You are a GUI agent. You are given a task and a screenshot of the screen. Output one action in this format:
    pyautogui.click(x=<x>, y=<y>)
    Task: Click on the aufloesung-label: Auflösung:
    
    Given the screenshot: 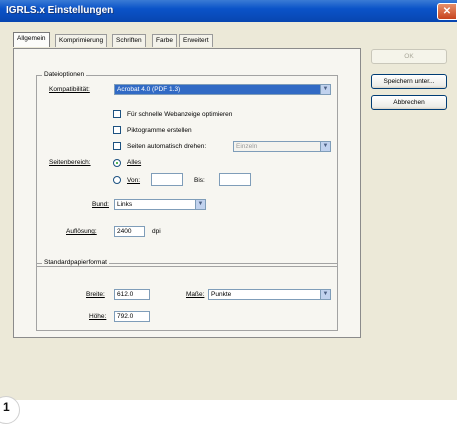 What is the action you would take?
    pyautogui.click(x=81, y=231)
    